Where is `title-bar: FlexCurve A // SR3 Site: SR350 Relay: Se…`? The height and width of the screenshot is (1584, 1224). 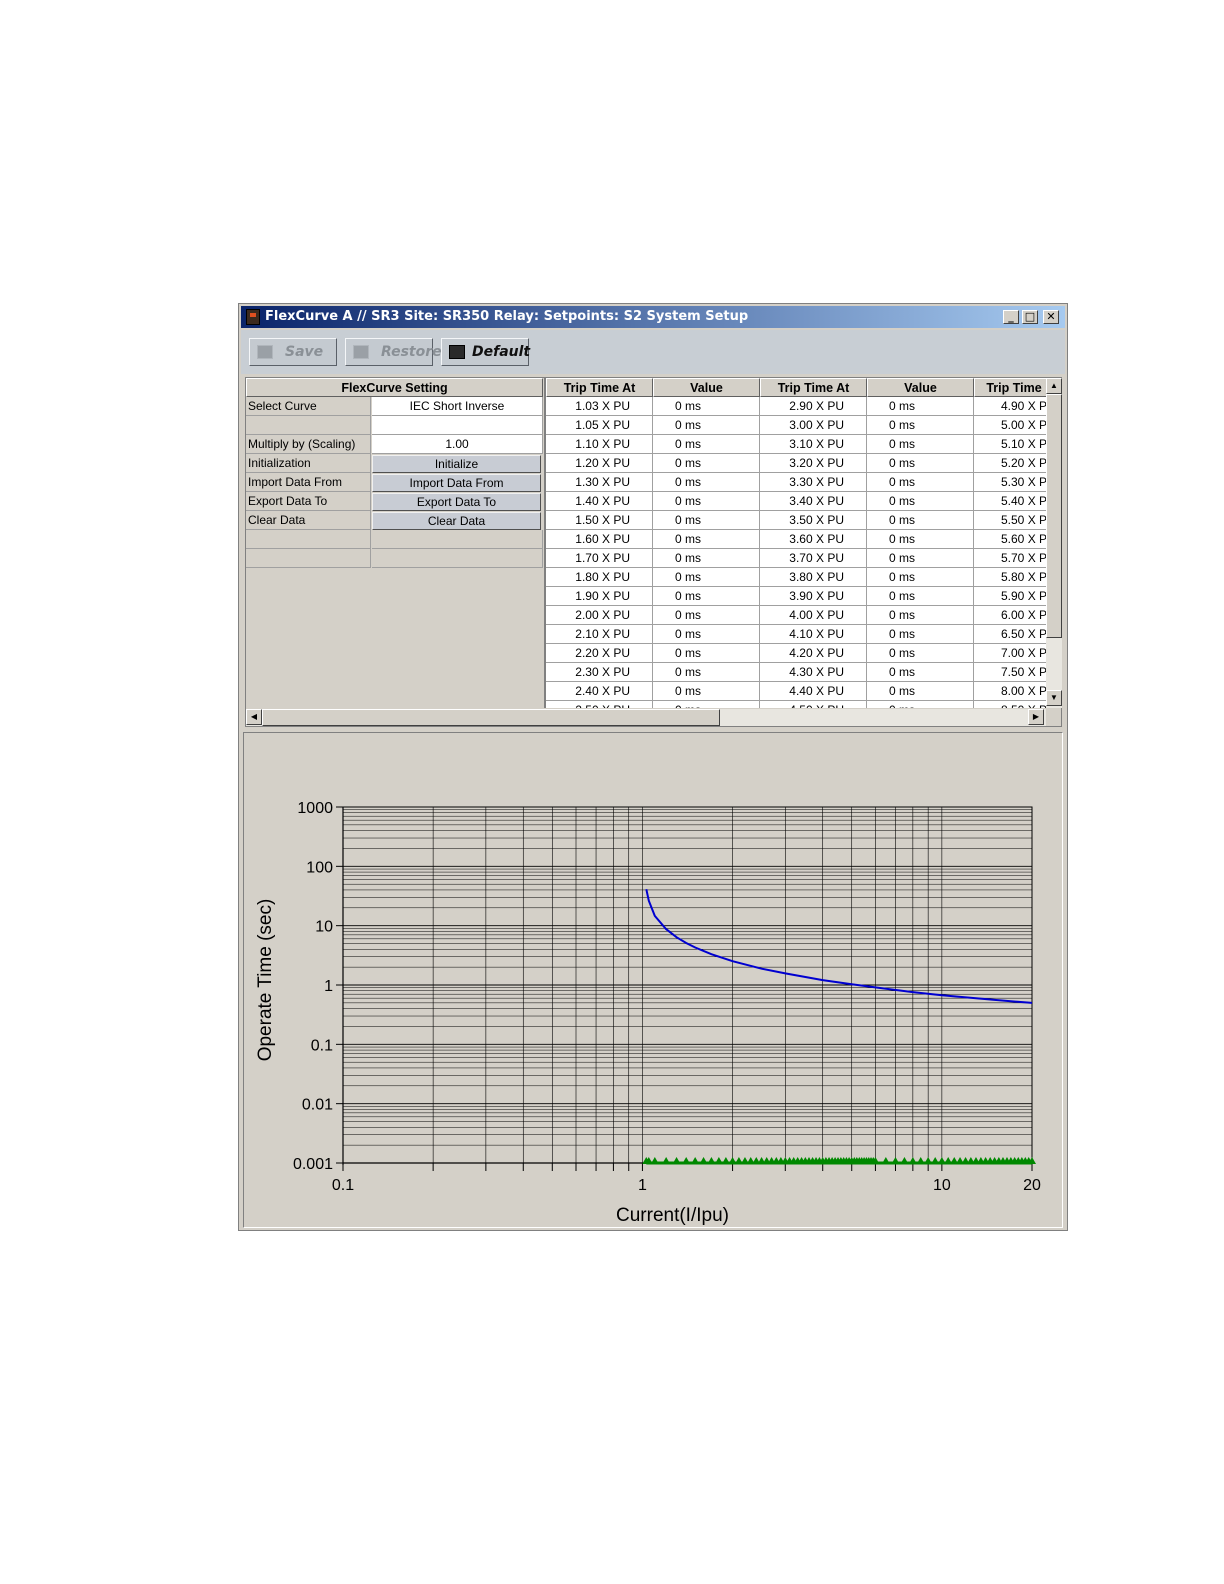 title-bar: FlexCurve A // SR3 Site: SR350 Relay: Se… is located at coordinates (653, 317).